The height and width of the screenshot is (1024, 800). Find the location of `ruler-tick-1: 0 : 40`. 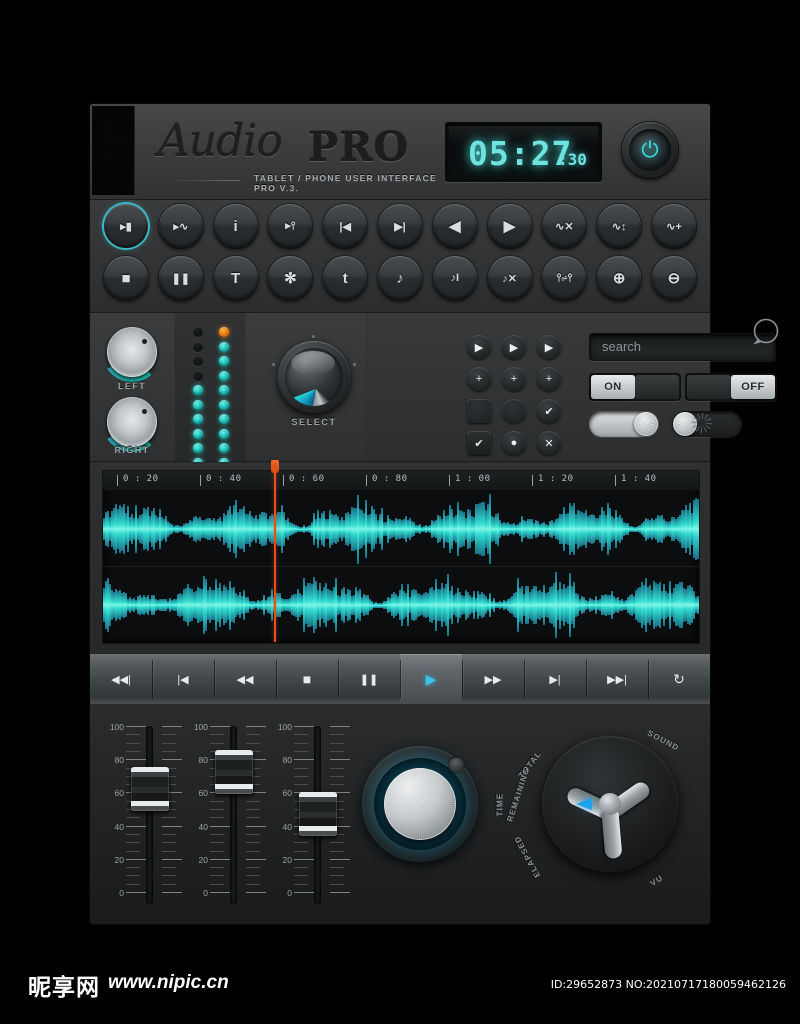

ruler-tick-1: 0 : 40 is located at coordinates (221, 480).